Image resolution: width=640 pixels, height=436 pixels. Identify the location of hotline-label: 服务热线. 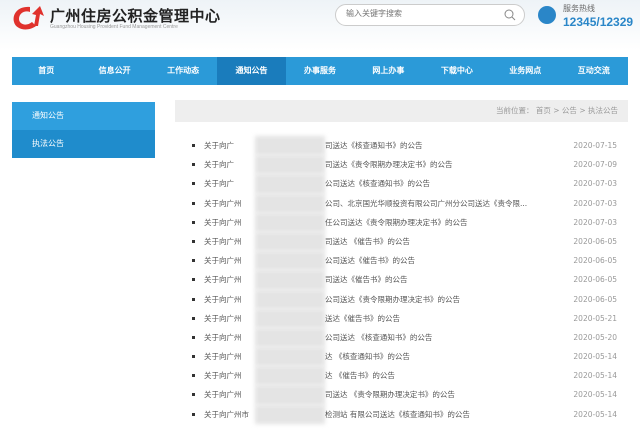
(579, 8).